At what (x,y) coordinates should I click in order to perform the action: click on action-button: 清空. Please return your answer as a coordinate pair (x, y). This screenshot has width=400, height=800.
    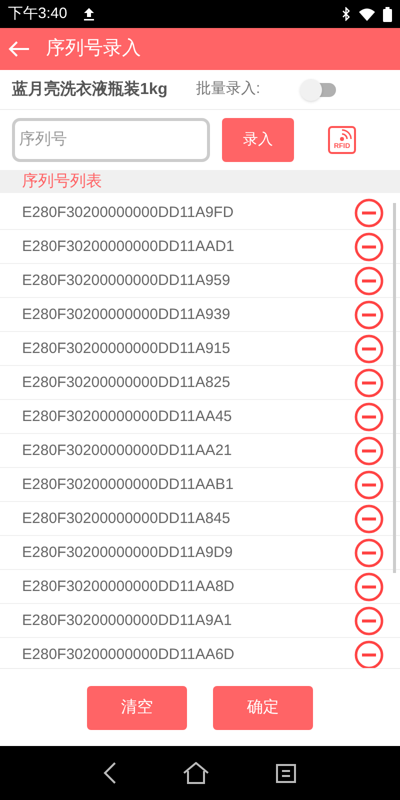
    Looking at the image, I should click on (137, 708).